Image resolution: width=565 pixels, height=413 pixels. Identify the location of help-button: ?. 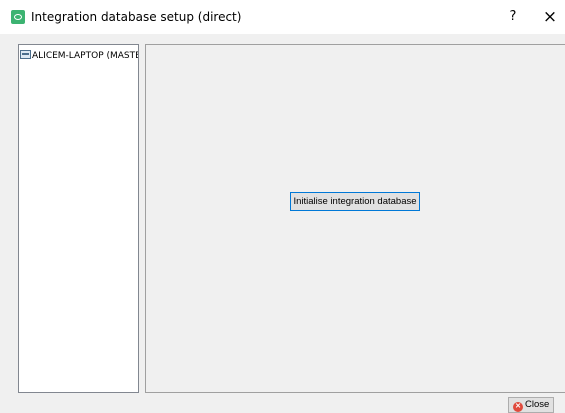
(513, 17).